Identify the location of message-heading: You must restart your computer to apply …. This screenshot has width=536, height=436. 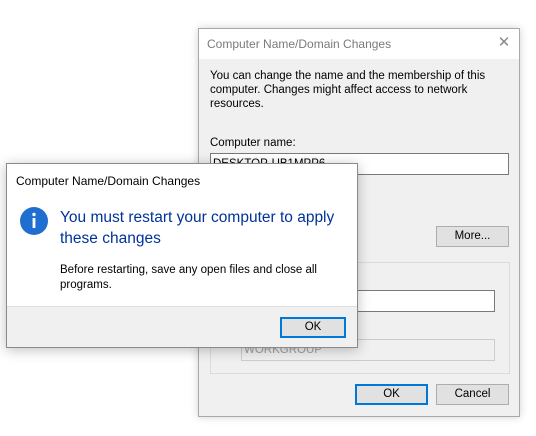
(197, 228).